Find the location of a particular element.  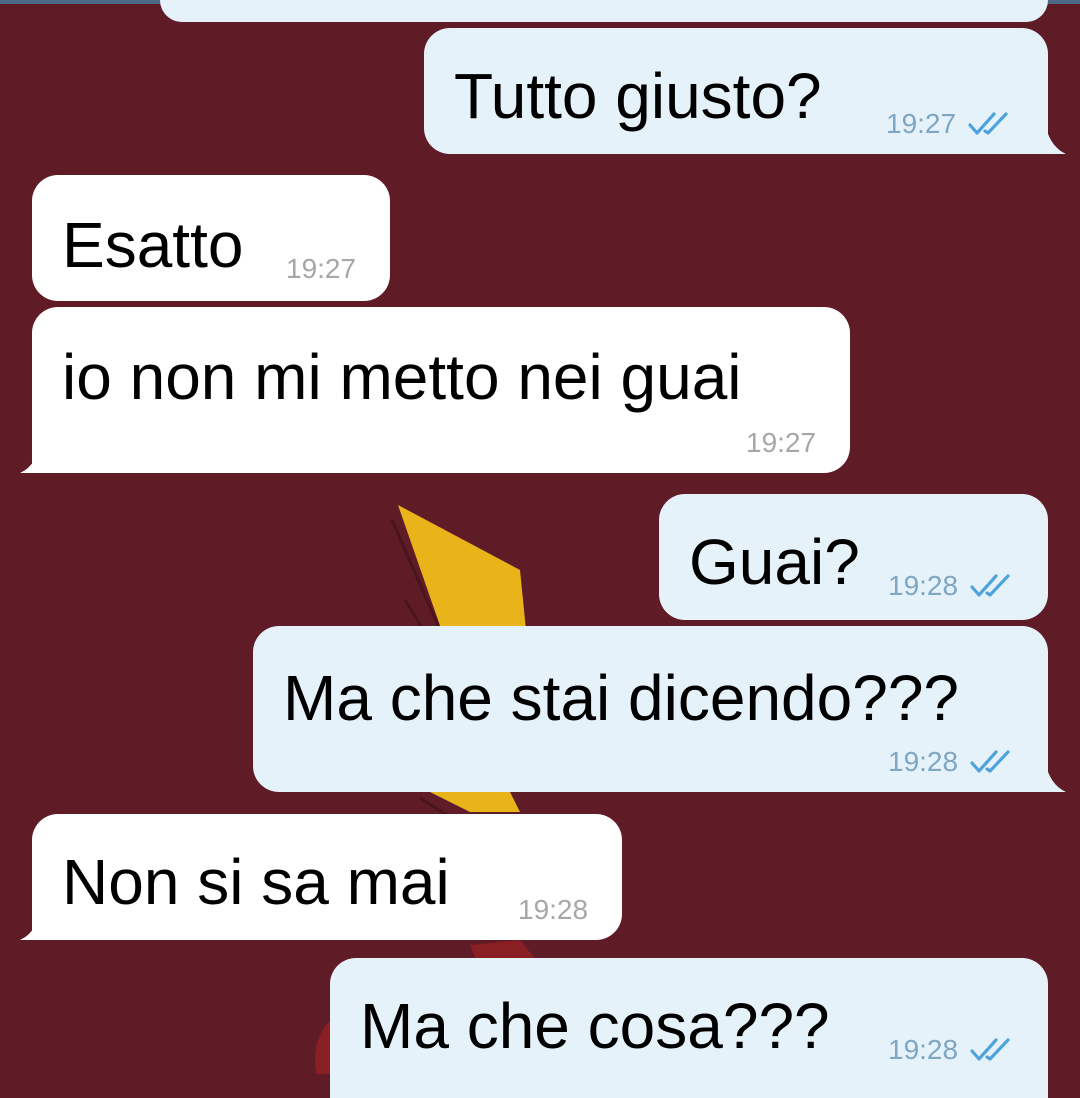

message-text: Ma che stai dicendo??? is located at coordinates (621, 698).